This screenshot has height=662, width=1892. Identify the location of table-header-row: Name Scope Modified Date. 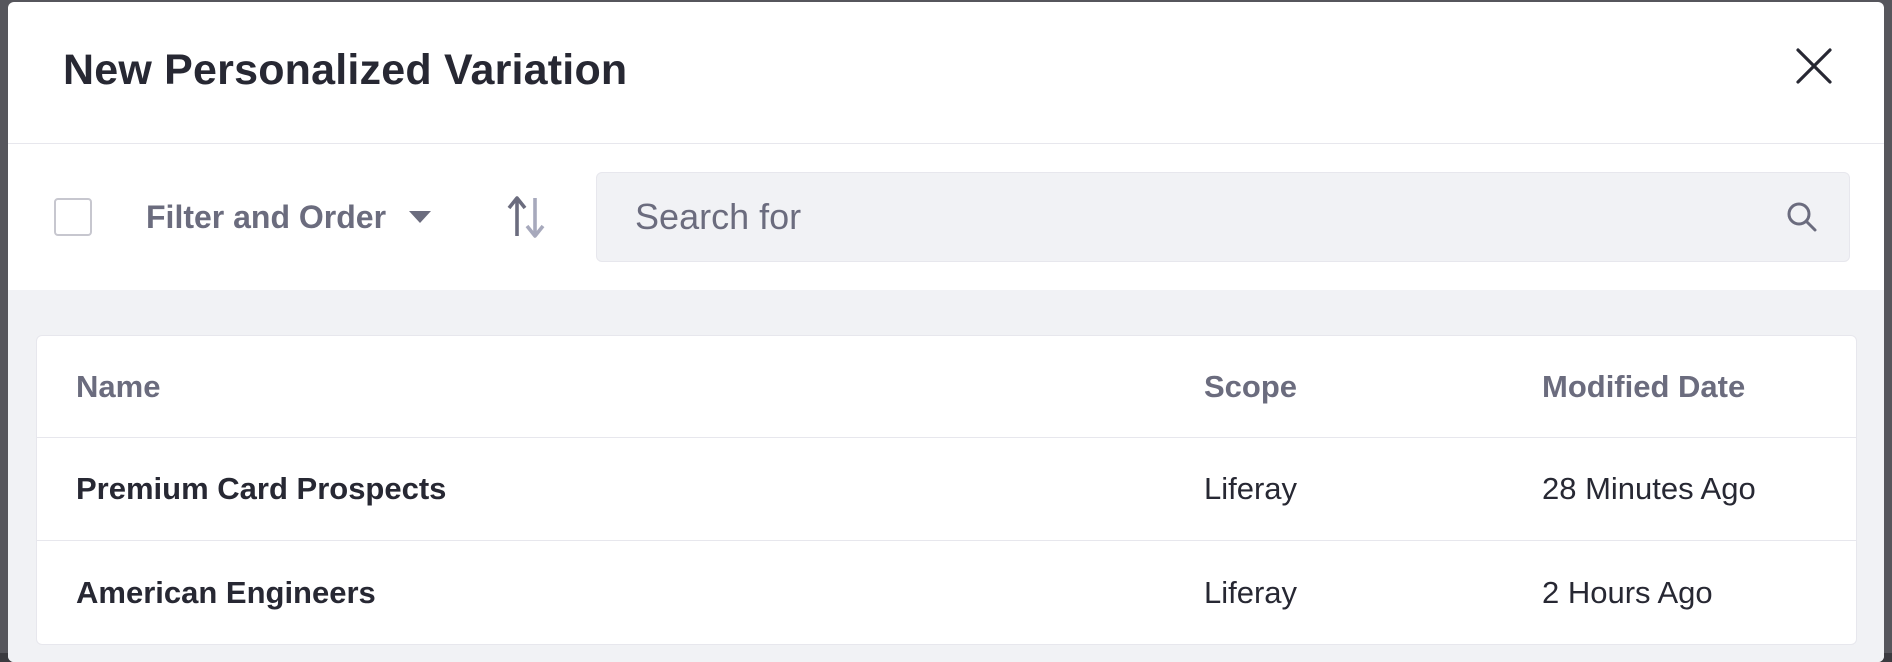
(946, 387).